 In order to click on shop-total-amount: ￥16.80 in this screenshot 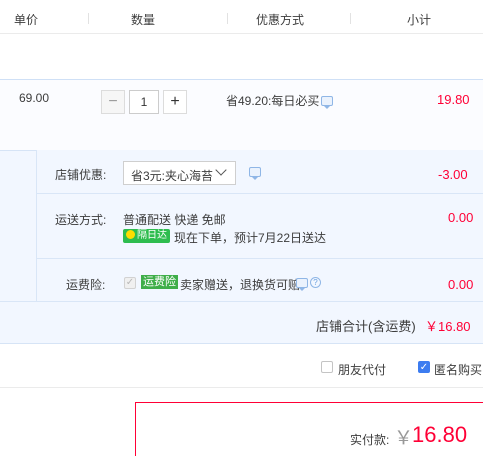, I will do `click(448, 326)`.